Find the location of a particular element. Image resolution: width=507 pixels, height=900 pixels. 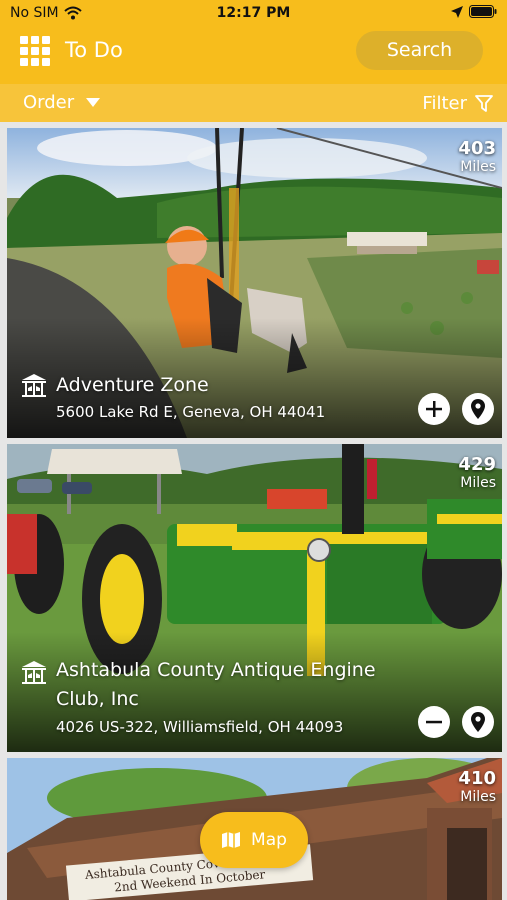

distance-value: 403 is located at coordinates (477, 148).